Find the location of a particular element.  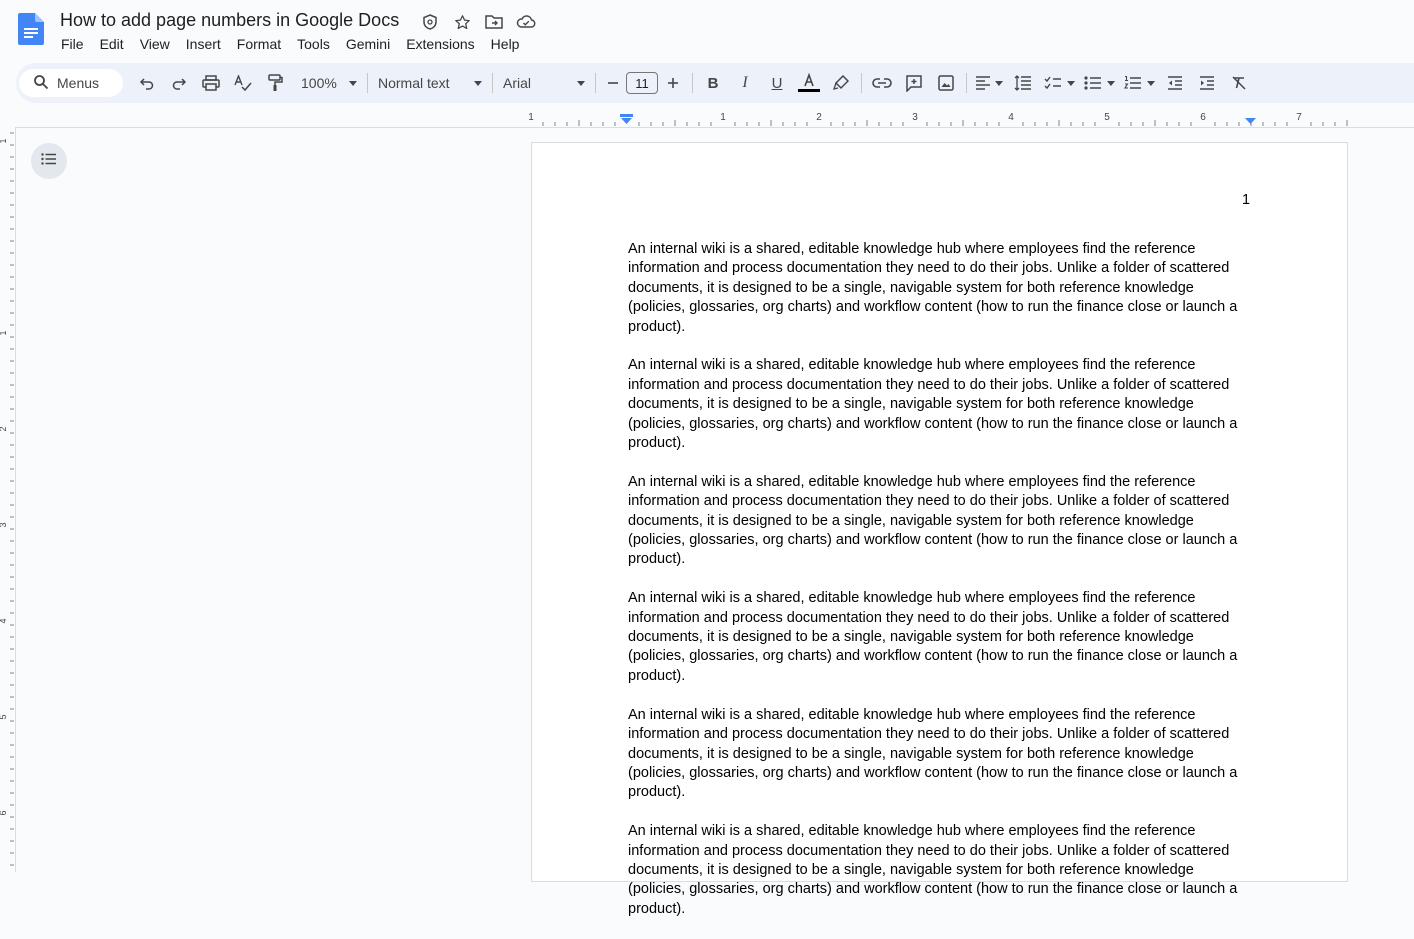

redo-icon is located at coordinates (179, 83).